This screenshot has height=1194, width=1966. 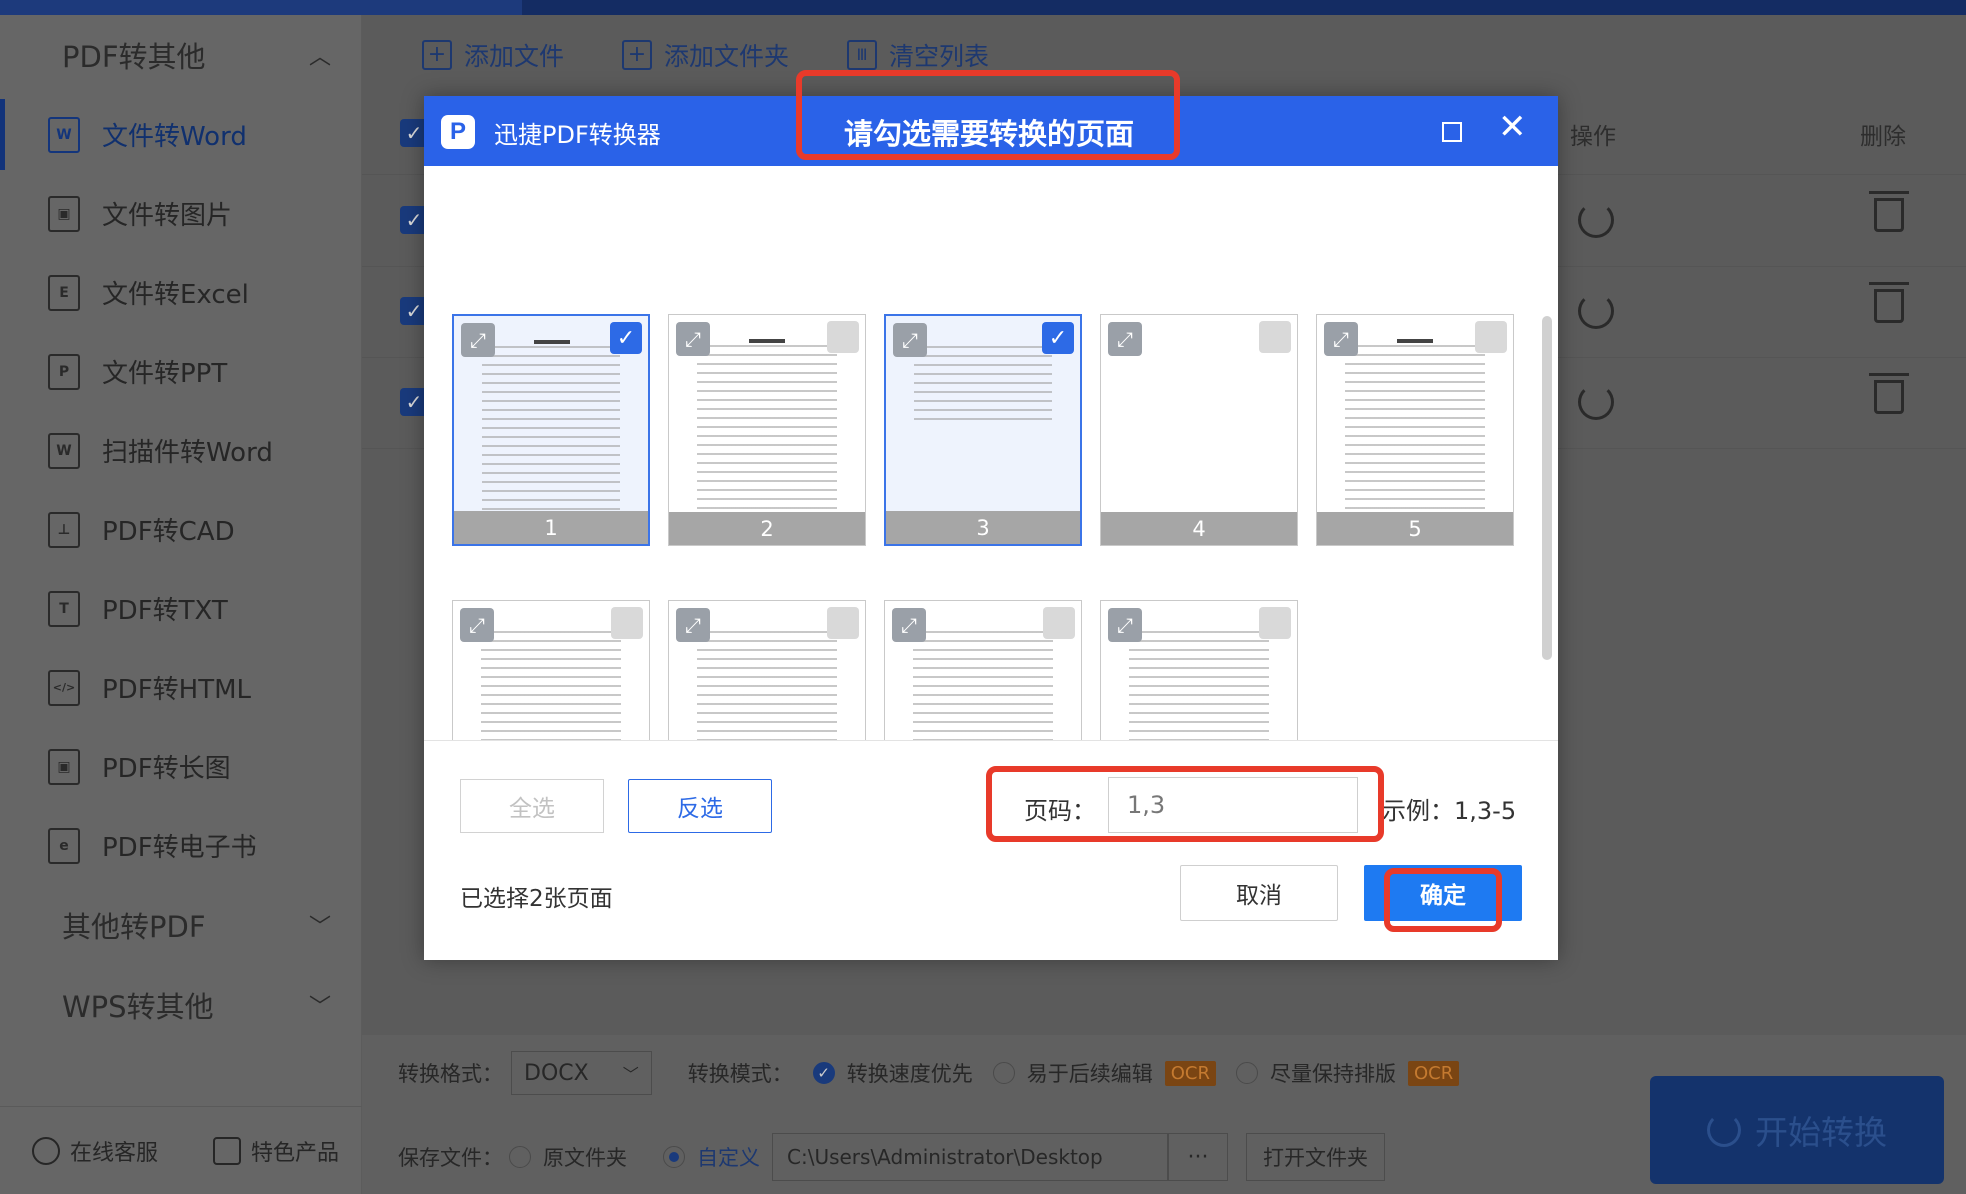 I want to click on page-heading-mark, so click(x=1415, y=341).